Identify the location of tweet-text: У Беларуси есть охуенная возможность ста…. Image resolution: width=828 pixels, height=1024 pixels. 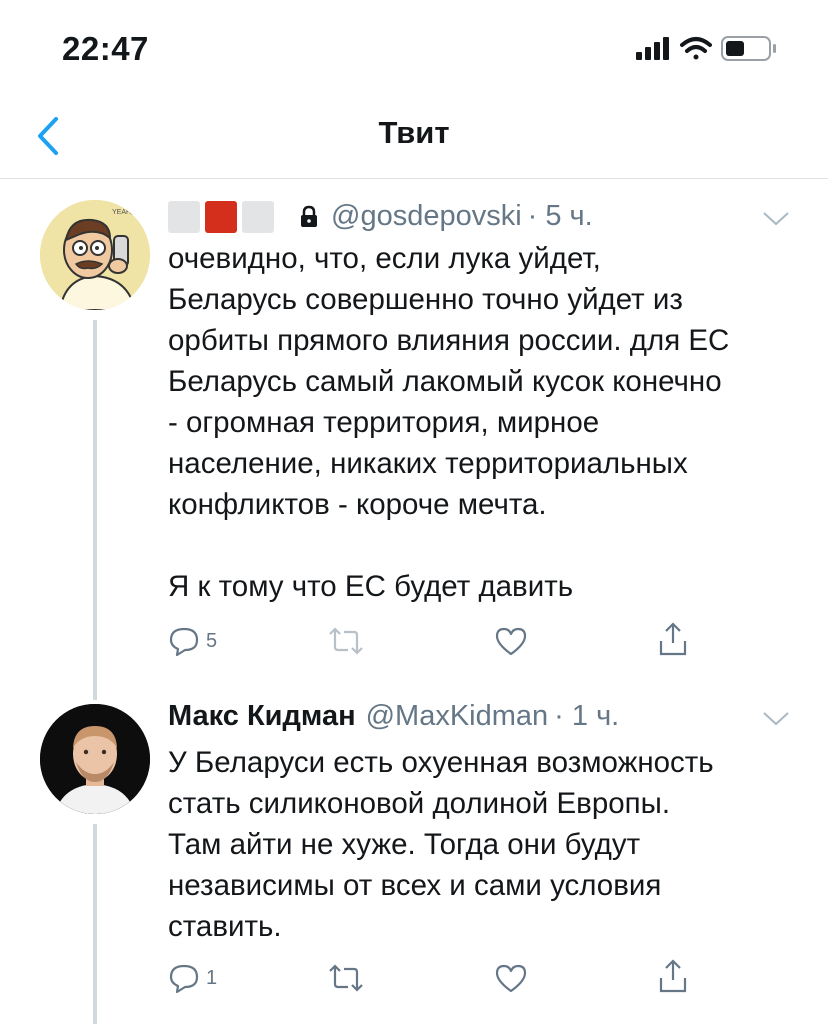
(441, 844).